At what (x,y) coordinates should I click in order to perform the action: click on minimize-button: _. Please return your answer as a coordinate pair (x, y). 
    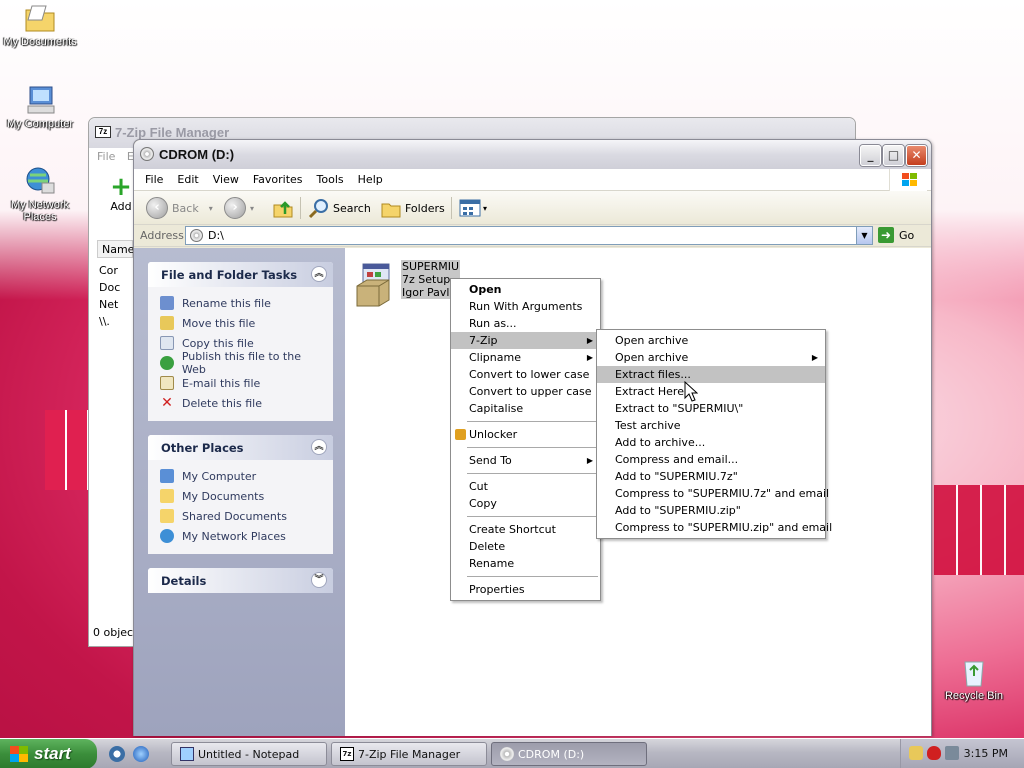
    Looking at the image, I should click on (870, 155).